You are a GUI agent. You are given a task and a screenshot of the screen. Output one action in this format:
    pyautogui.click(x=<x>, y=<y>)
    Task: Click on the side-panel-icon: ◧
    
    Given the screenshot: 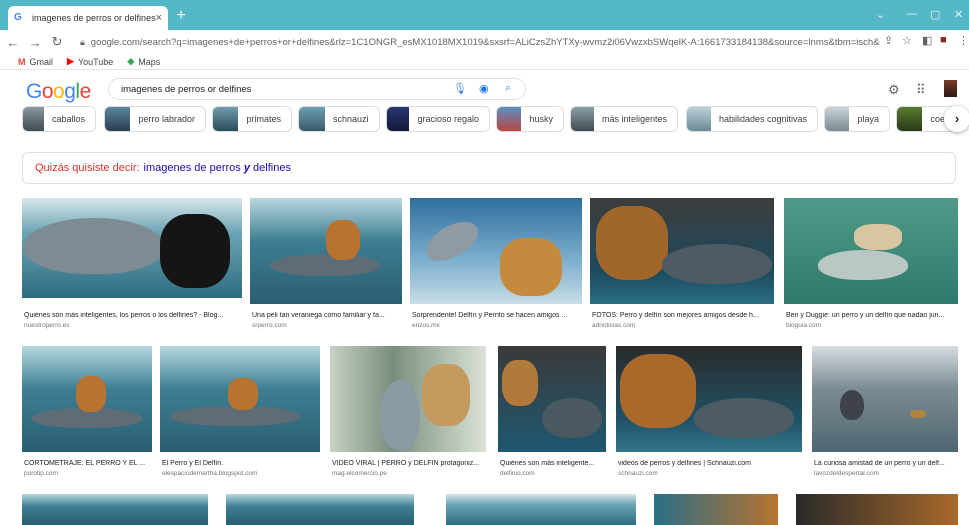 What is the action you would take?
    pyautogui.click(x=927, y=40)
    